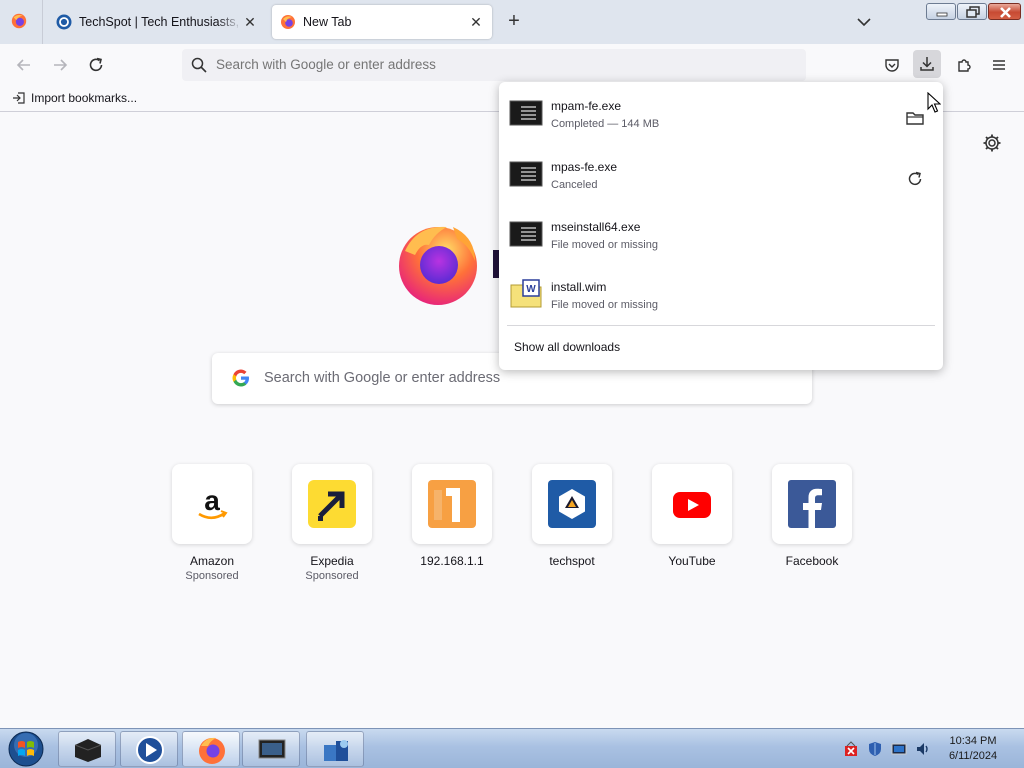 The image size is (1024, 768). What do you see at coordinates (721, 325) in the screenshot?
I see `panel-divider` at bounding box center [721, 325].